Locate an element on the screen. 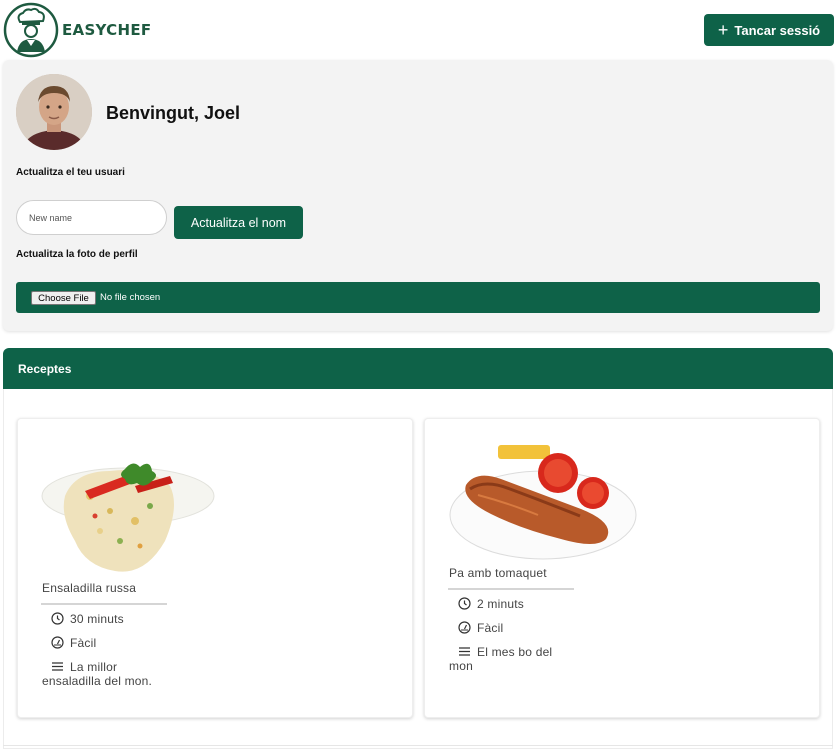 The height and width of the screenshot is (754, 839). recipe-time: 30 minuts is located at coordinates (87, 619).